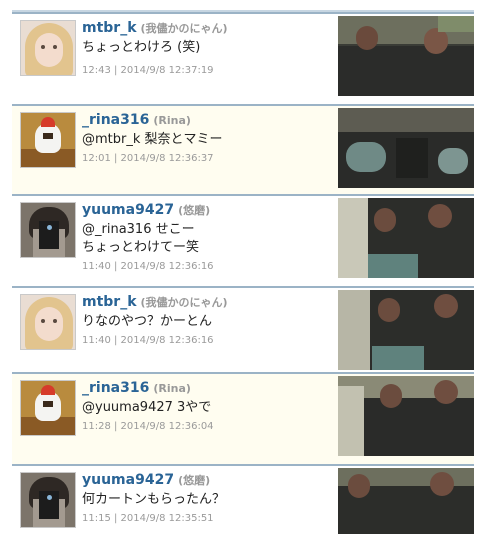 This screenshot has width=480, height=534. I want to click on tweet-text: @_rina316 せこー ちょっとわけてー笑, so click(141, 238).